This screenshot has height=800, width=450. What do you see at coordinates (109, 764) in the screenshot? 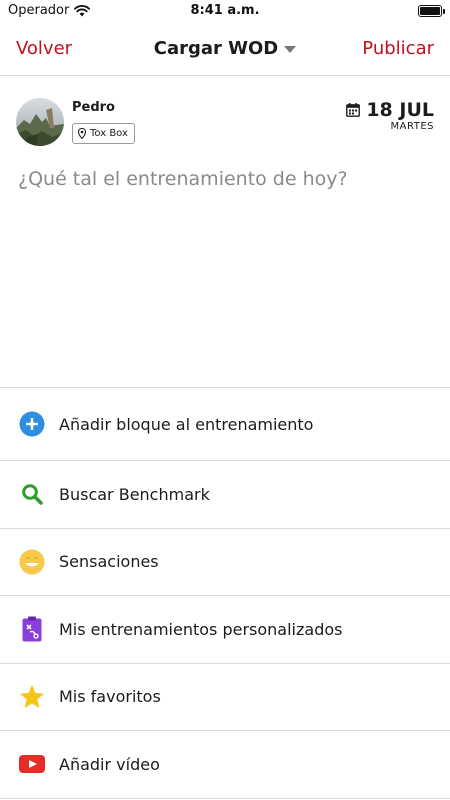
I see `option-label: Añadir vídeo` at bounding box center [109, 764].